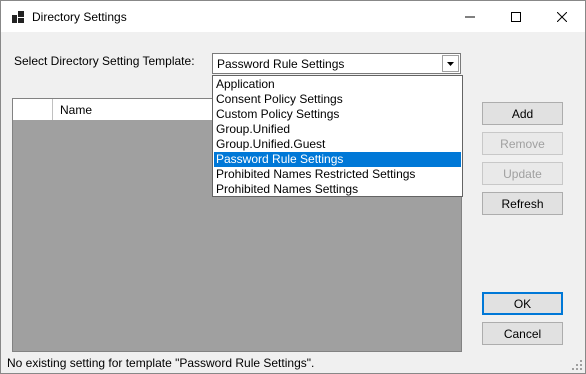  I want to click on dropdown-option: Group.Unified.Guest, so click(337, 144).